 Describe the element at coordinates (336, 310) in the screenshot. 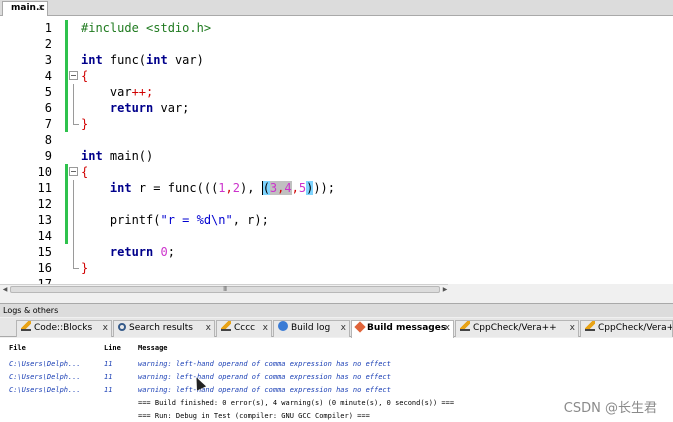

I see `logs-panel-title: Logs & others` at that location.